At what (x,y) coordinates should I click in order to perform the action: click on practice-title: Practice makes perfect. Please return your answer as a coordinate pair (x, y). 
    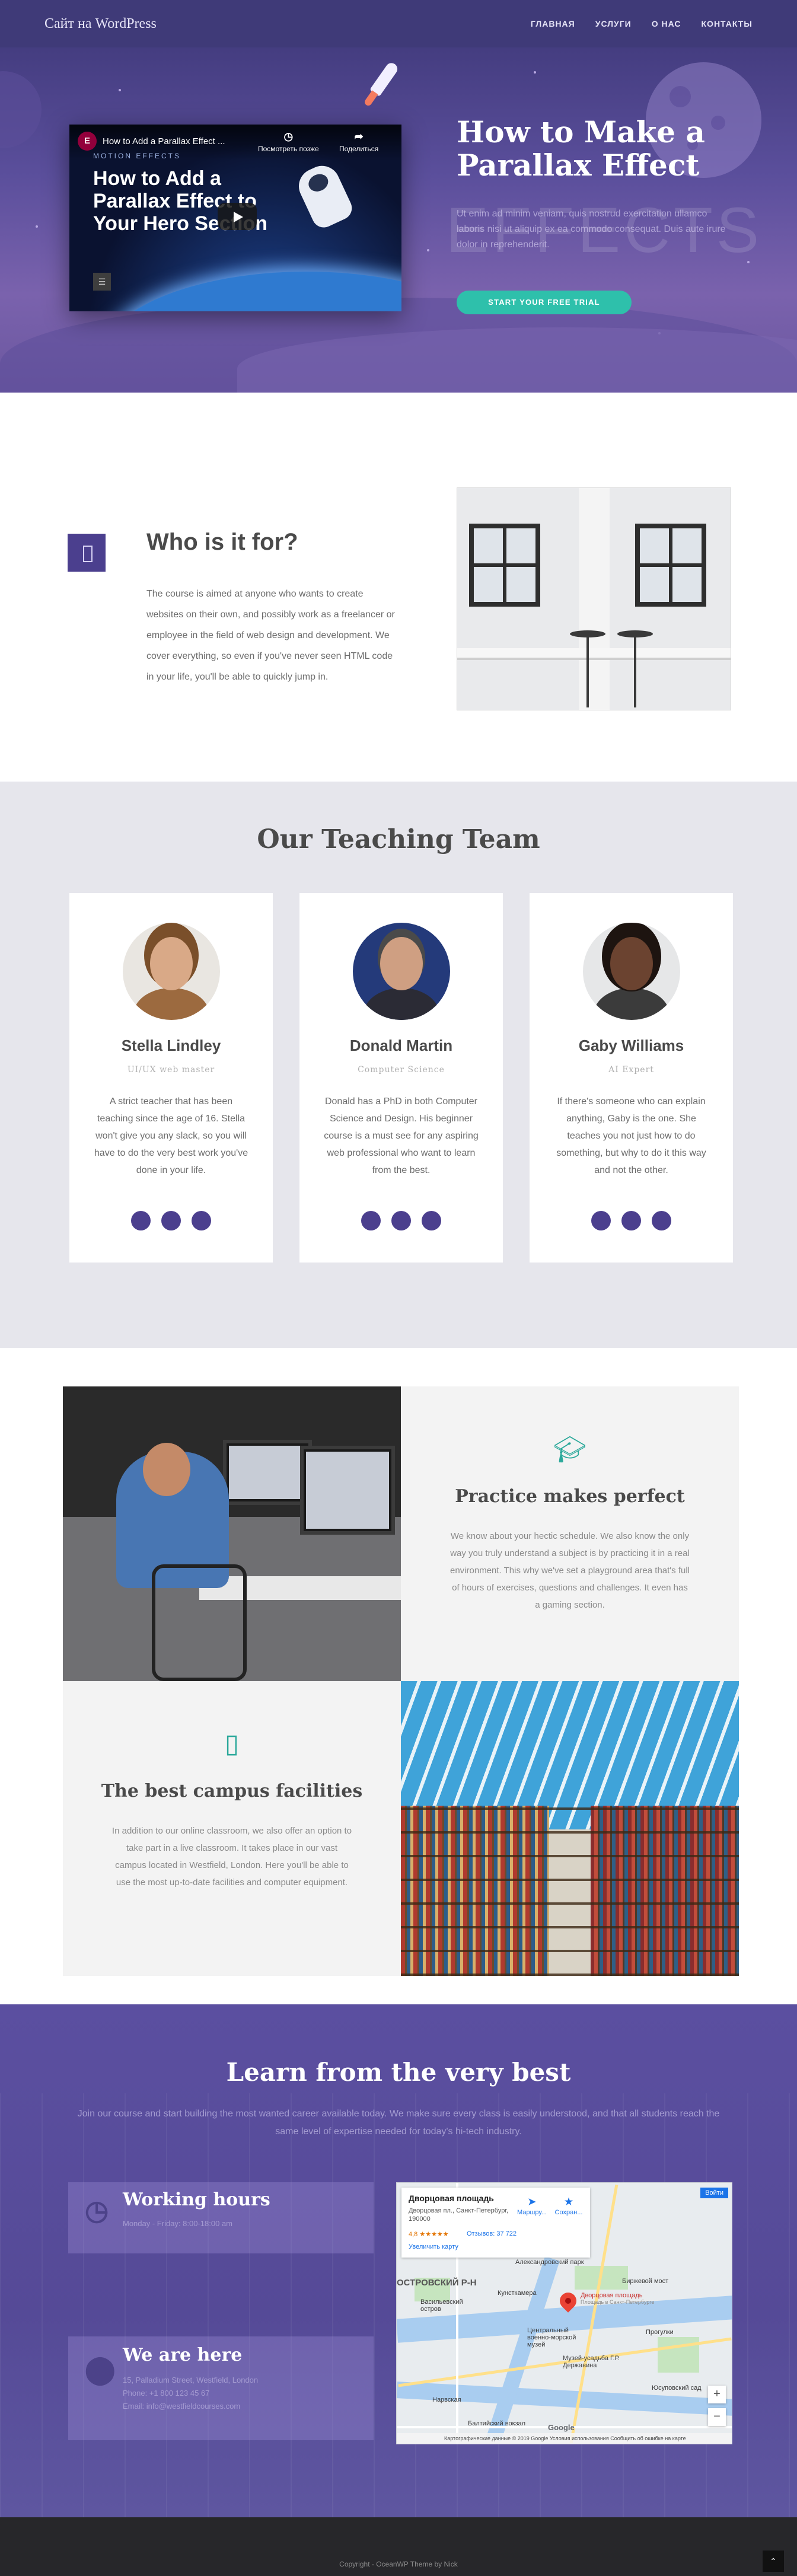
    Looking at the image, I should click on (570, 1497).